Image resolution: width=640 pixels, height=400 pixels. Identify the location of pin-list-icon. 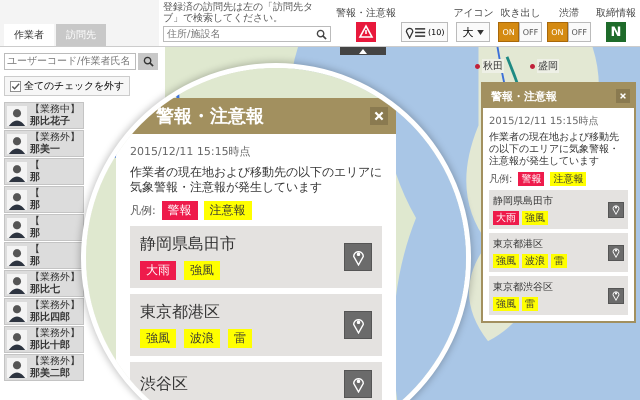
(416, 32).